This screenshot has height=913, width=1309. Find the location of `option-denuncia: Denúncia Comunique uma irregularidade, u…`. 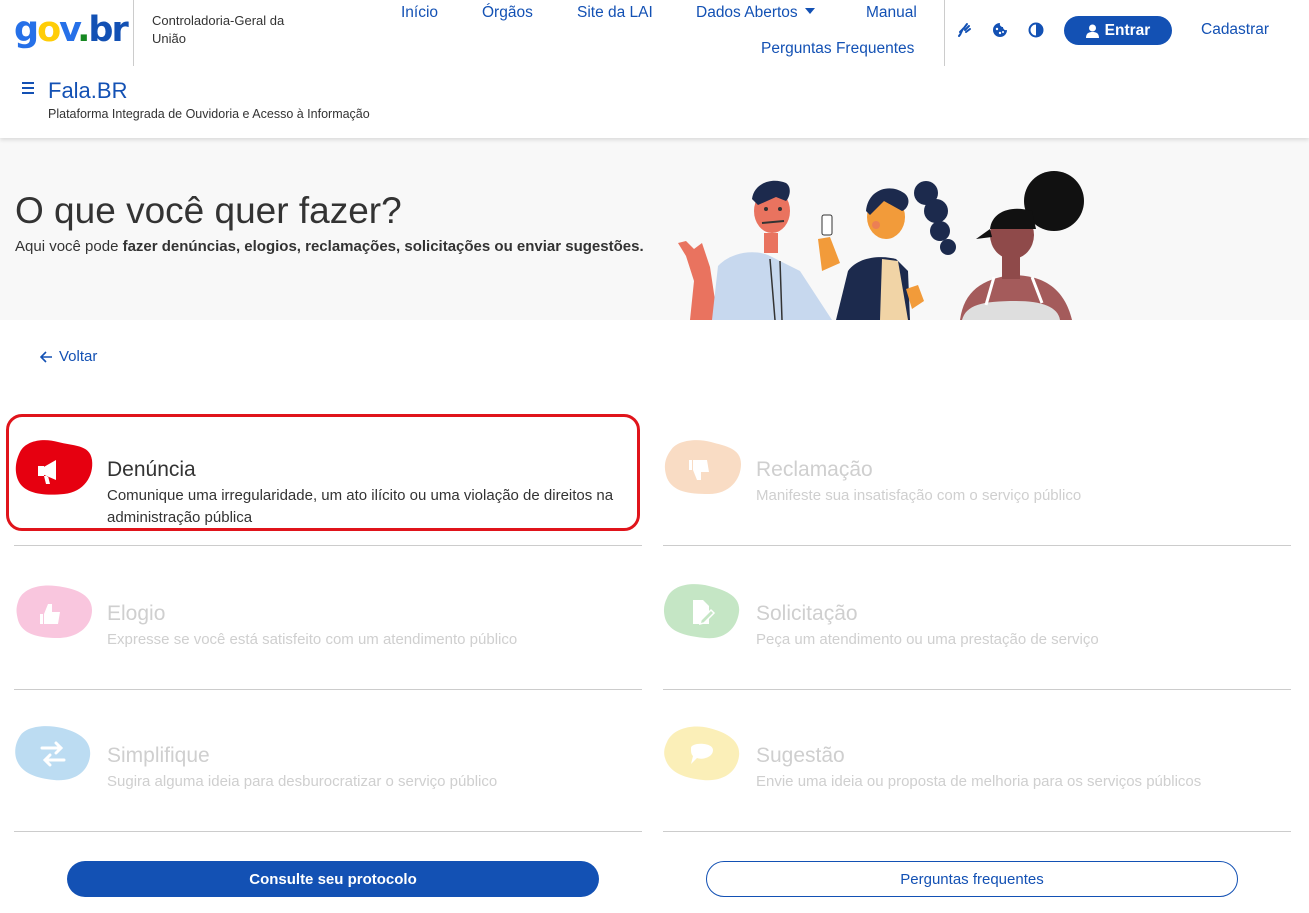

option-denuncia: Denúncia Comunique uma irregularidade, u… is located at coordinates (328, 487).